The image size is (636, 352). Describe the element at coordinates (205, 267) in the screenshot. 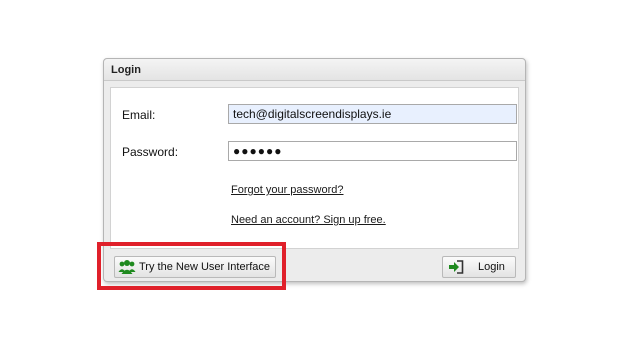

I see `new-ui-button-label: Try the New User Interface` at that location.